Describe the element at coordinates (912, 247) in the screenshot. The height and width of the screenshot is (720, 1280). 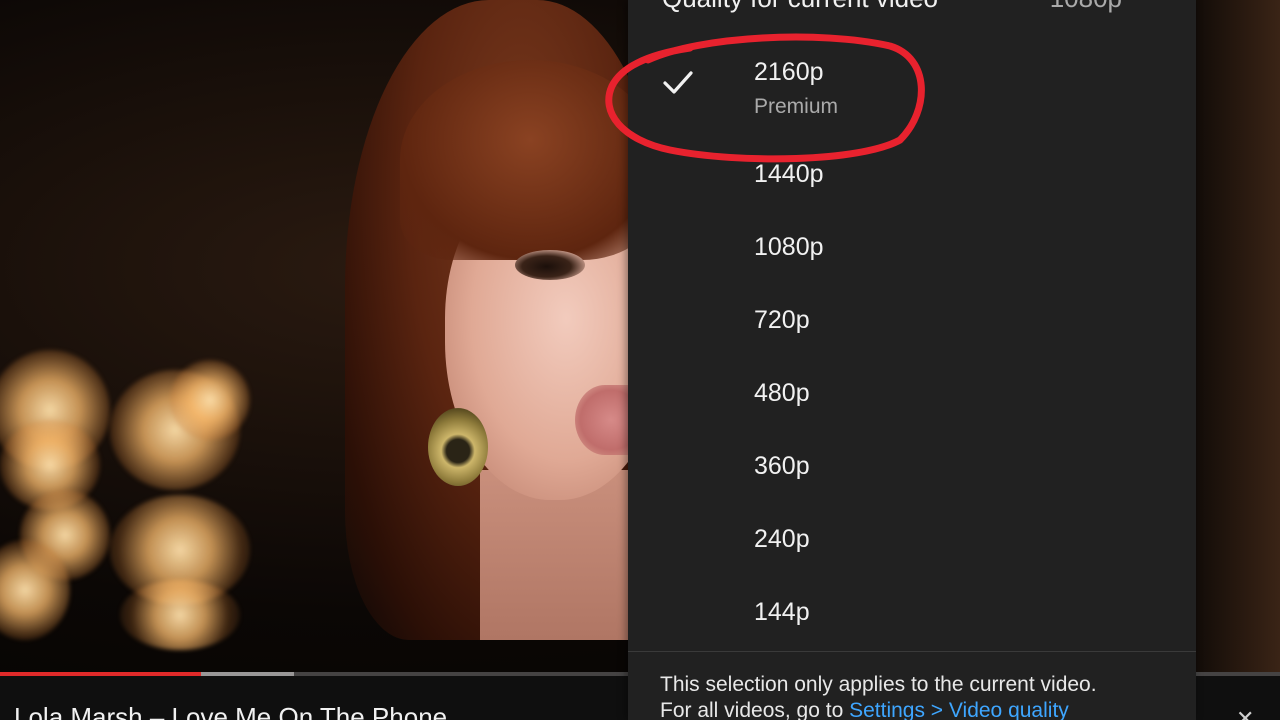
I see `quality-option-1080p: 1080p` at that location.